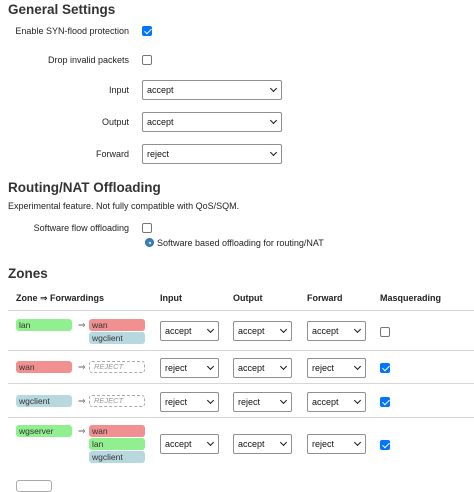 The width and height of the screenshot is (474, 492). Describe the element at coordinates (44, 431) in the screenshot. I see `zone-badge-wgserver: wgserver` at that location.